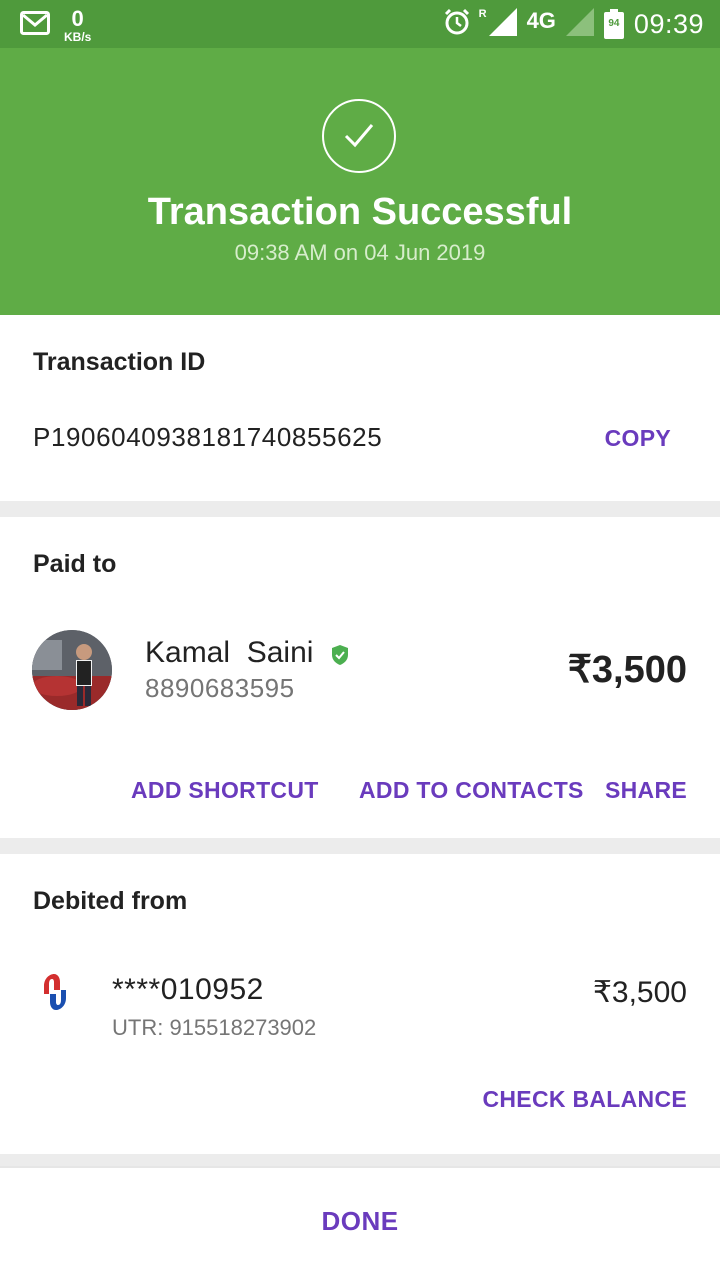  I want to click on net-speed-unit: KB/s, so click(78, 37).